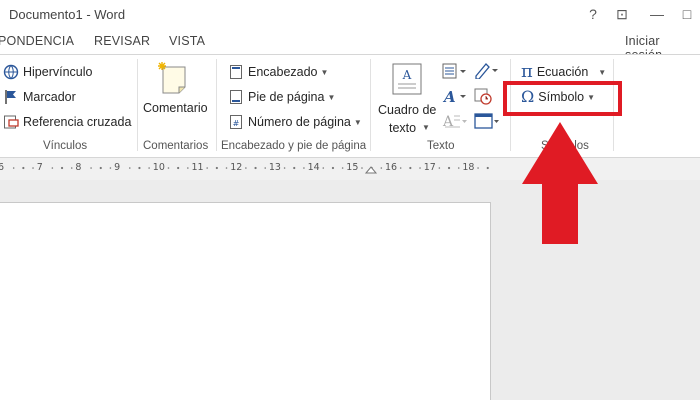 This screenshot has height=400, width=700. I want to click on ribbon-display-options-button: ⊡, so click(622, 14).